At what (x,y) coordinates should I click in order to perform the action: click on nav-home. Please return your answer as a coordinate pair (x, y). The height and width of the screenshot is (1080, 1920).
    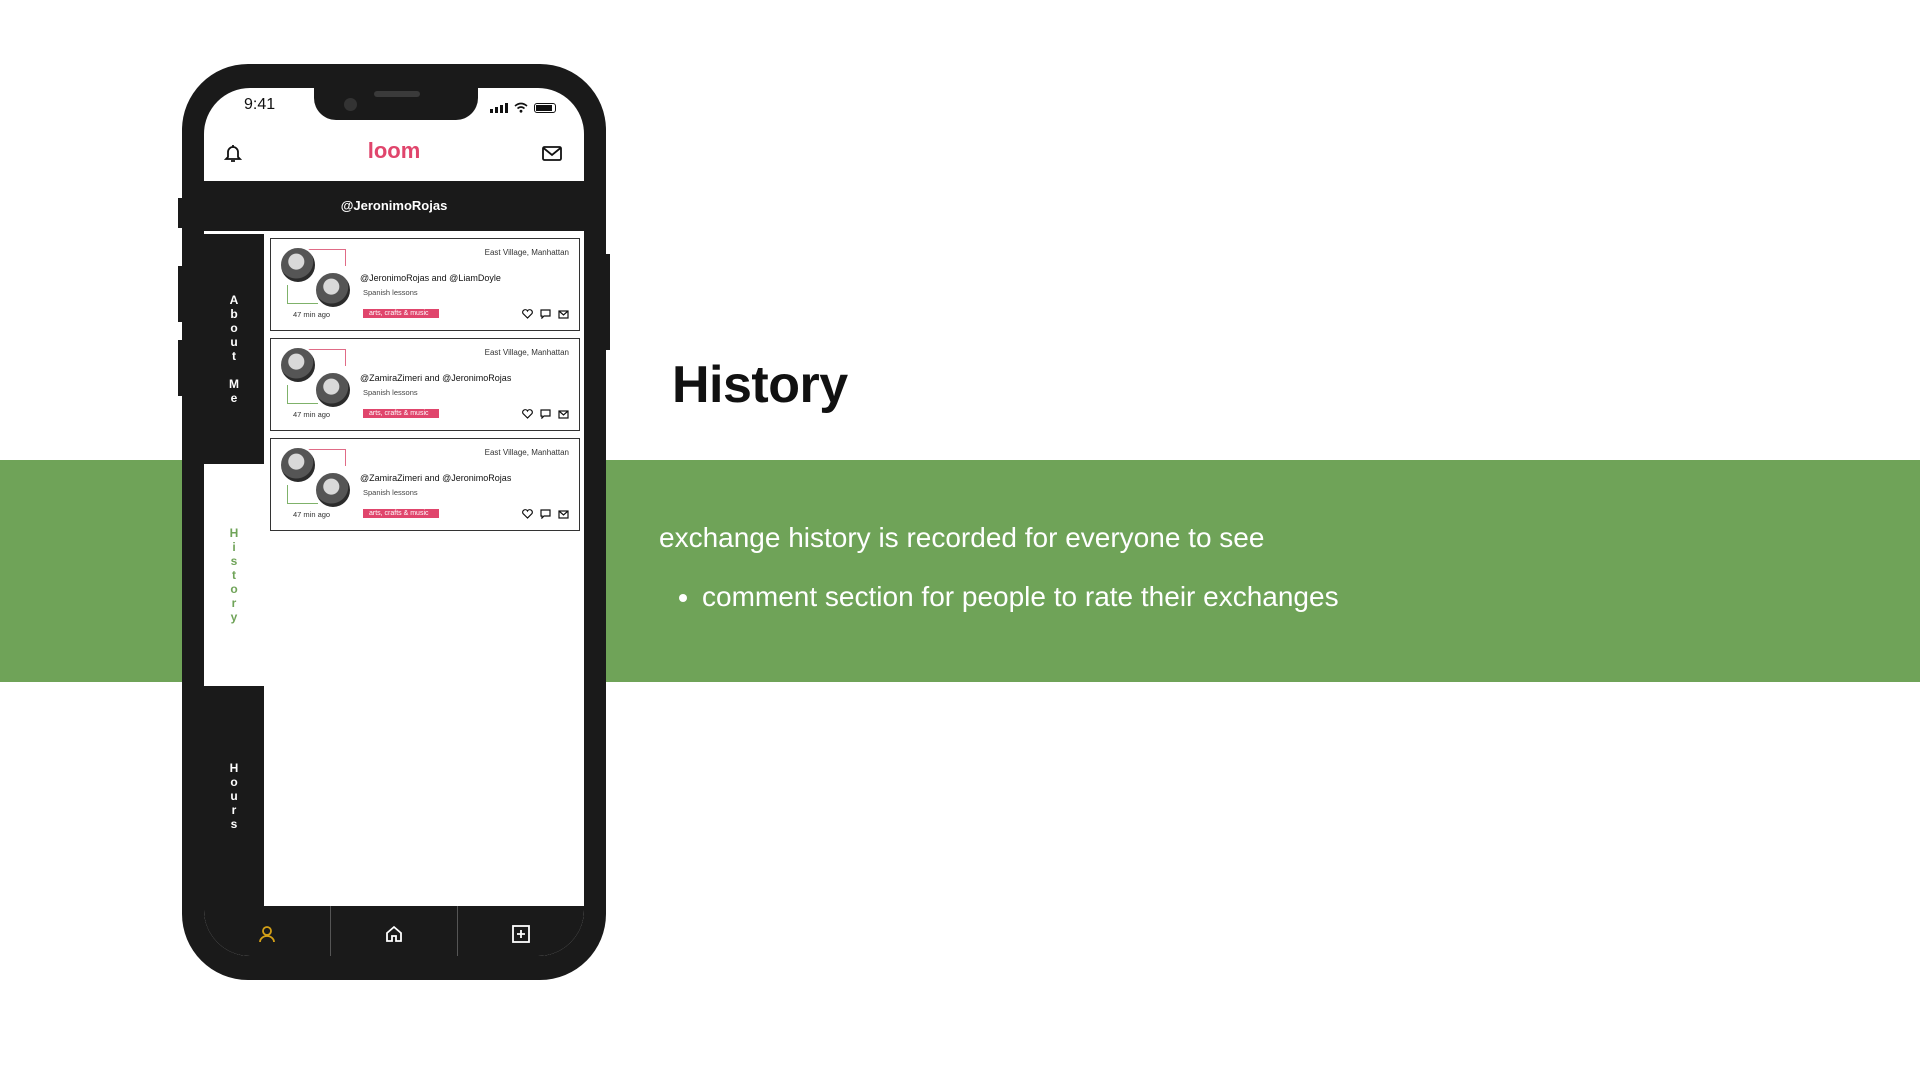
    Looking at the image, I should click on (394, 931).